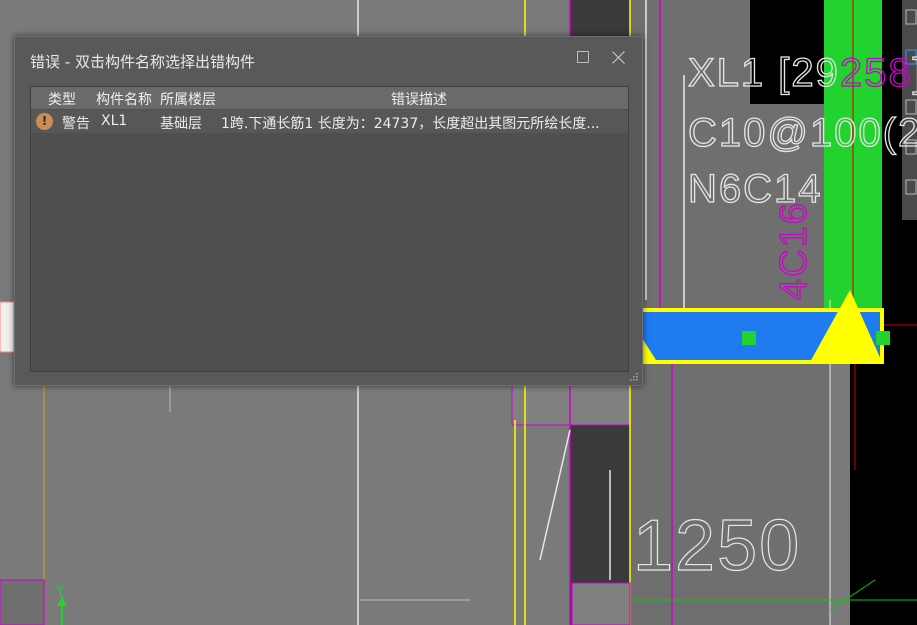  Describe the element at coordinates (76, 124) in the screenshot. I see `cell-type: 警告` at that location.